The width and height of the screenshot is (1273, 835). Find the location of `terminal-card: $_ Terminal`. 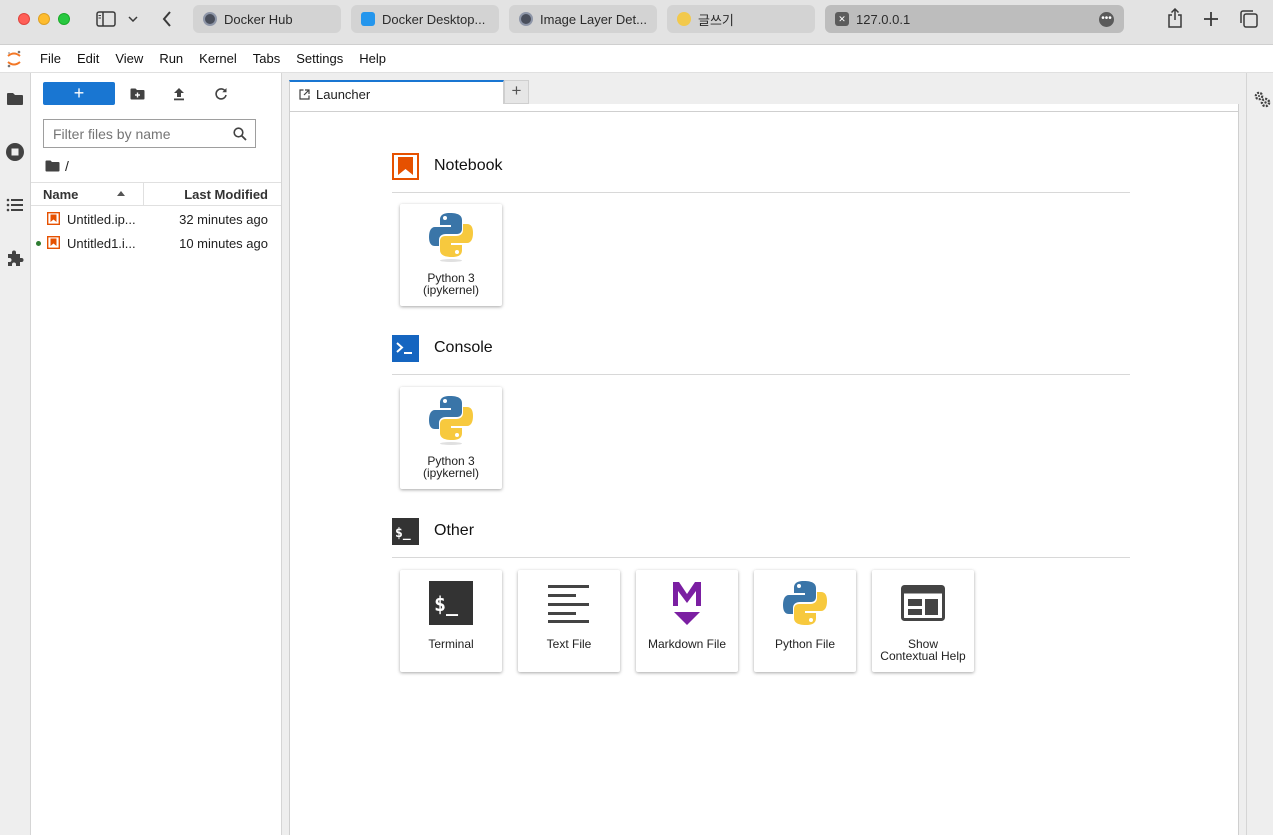

terminal-card: $_ Terminal is located at coordinates (451, 621).